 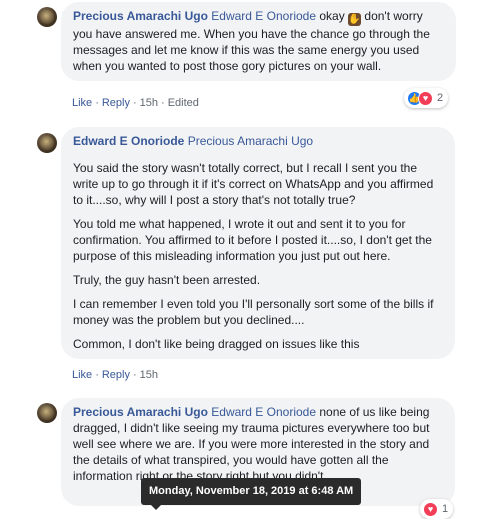 What do you see at coordinates (128, 141) in the screenshot?
I see `comment-author: Edward E Onoriode` at bounding box center [128, 141].